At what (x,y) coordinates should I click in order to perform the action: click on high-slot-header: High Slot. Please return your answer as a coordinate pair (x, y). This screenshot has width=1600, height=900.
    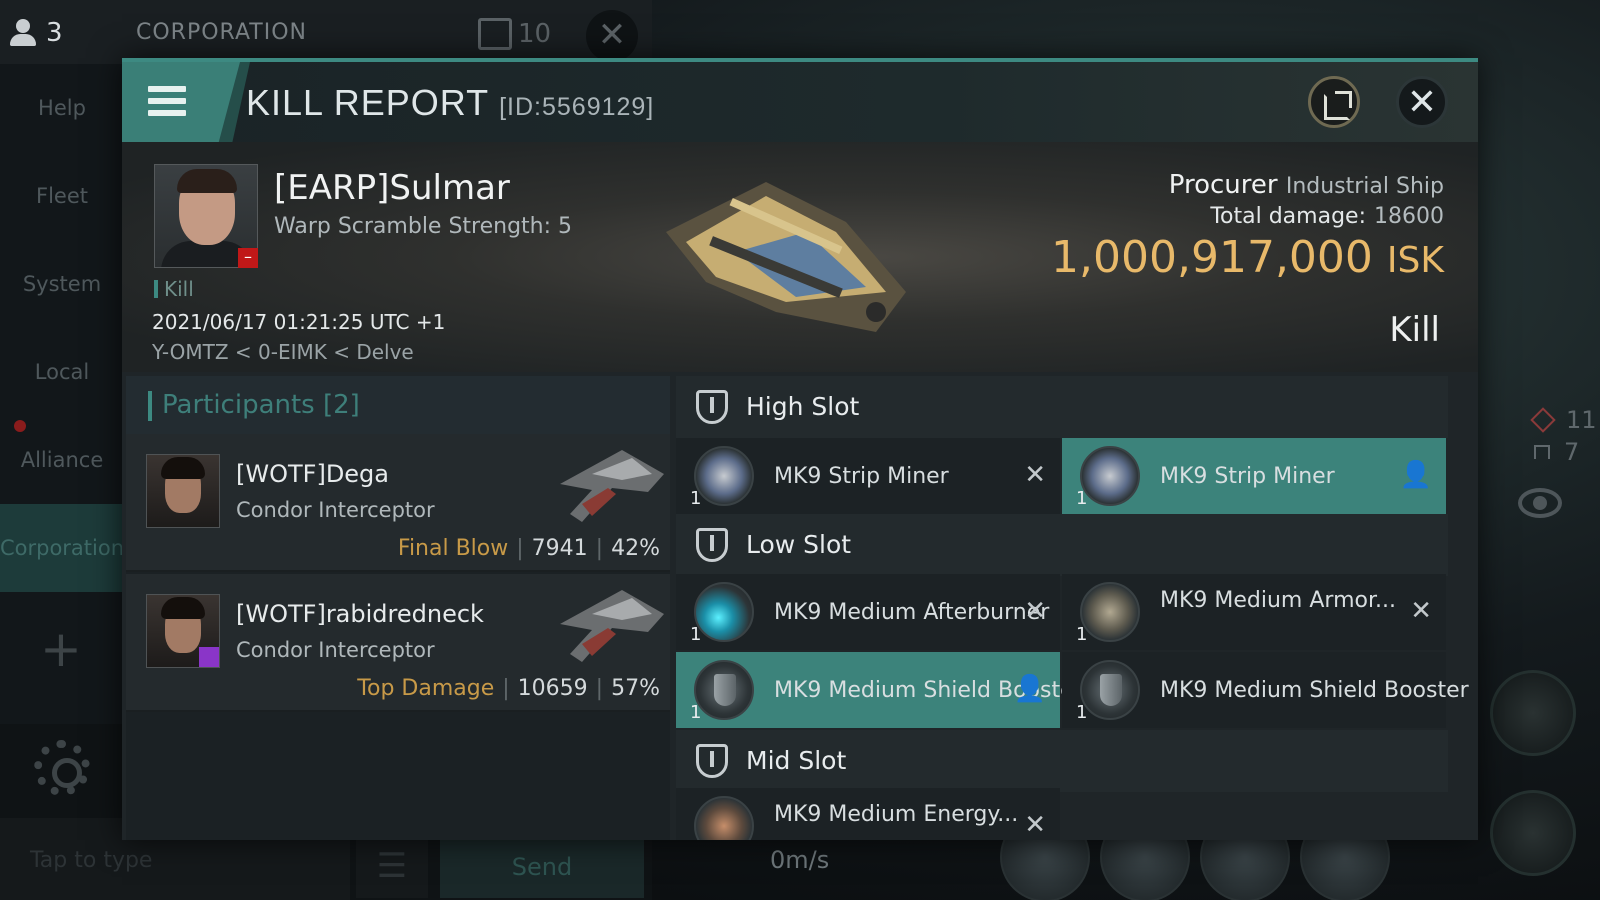
    Looking at the image, I should click on (1062, 407).